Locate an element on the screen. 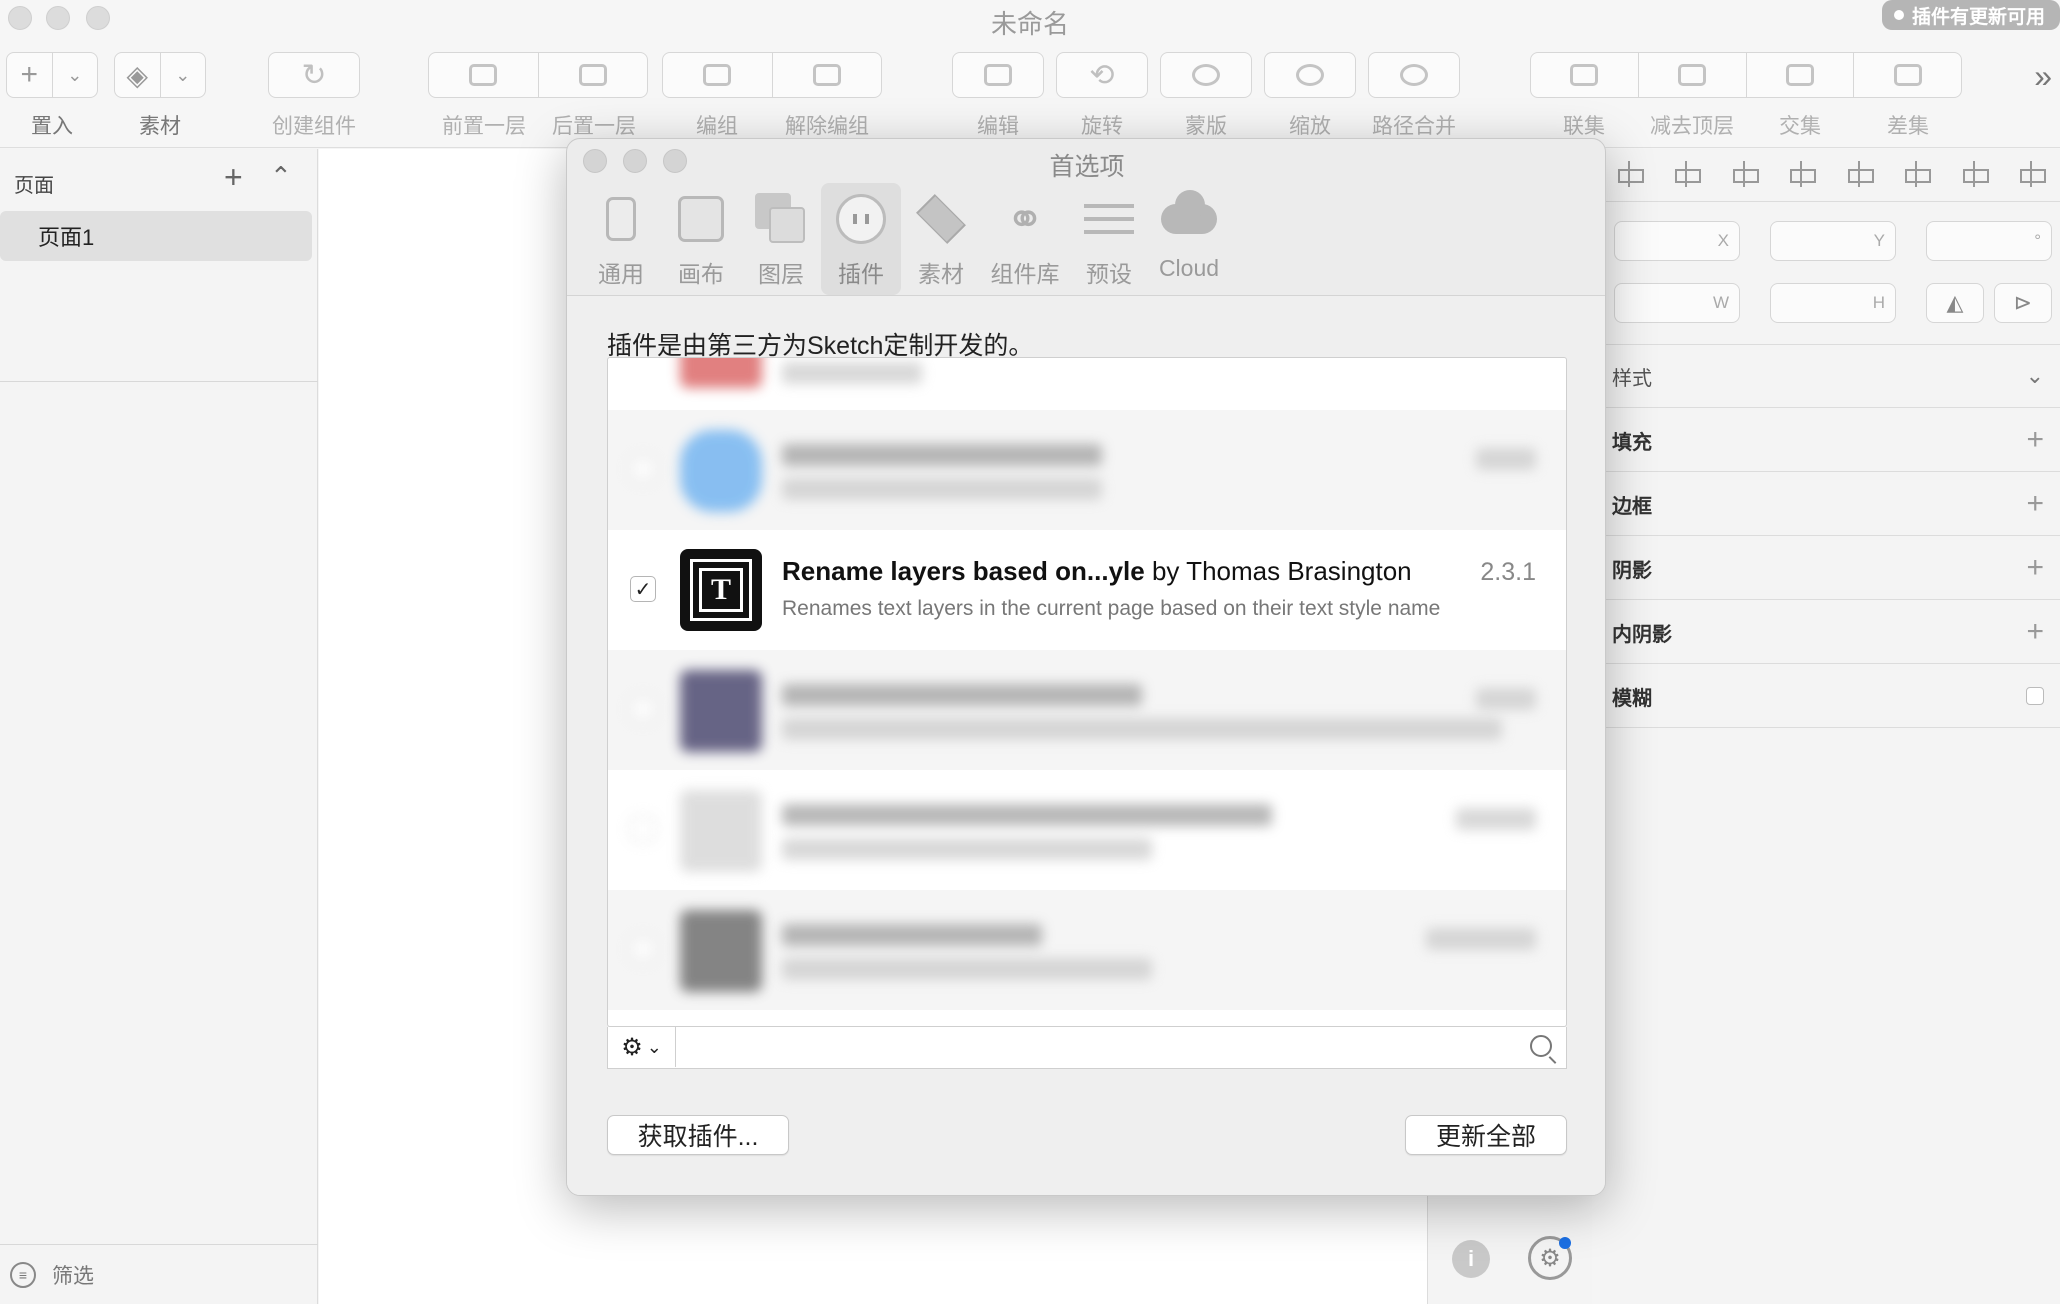  add-fill-icon: + is located at coordinates (2035, 440).